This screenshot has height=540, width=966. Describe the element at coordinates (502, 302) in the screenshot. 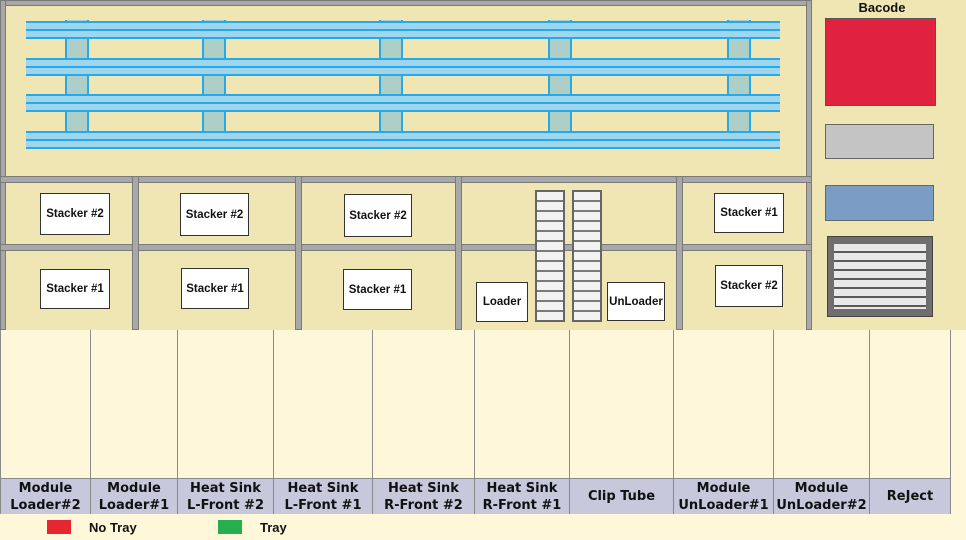

I see `loader-box: Loader` at that location.